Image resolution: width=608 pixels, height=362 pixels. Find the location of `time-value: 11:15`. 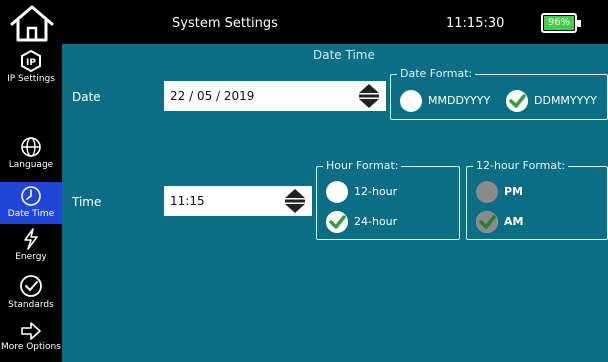

time-value: 11:15 is located at coordinates (187, 201).